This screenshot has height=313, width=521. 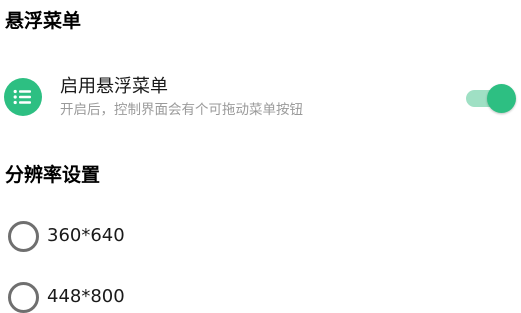 What do you see at coordinates (501, 98) in the screenshot?
I see `toggle-thumb` at bounding box center [501, 98].